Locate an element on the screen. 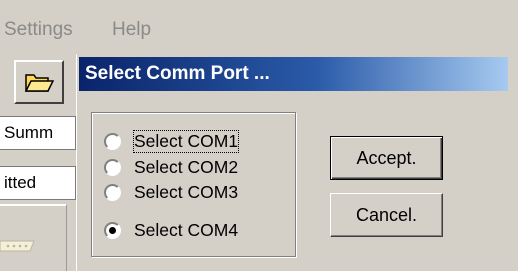  radio-button-selected is located at coordinates (112, 230).